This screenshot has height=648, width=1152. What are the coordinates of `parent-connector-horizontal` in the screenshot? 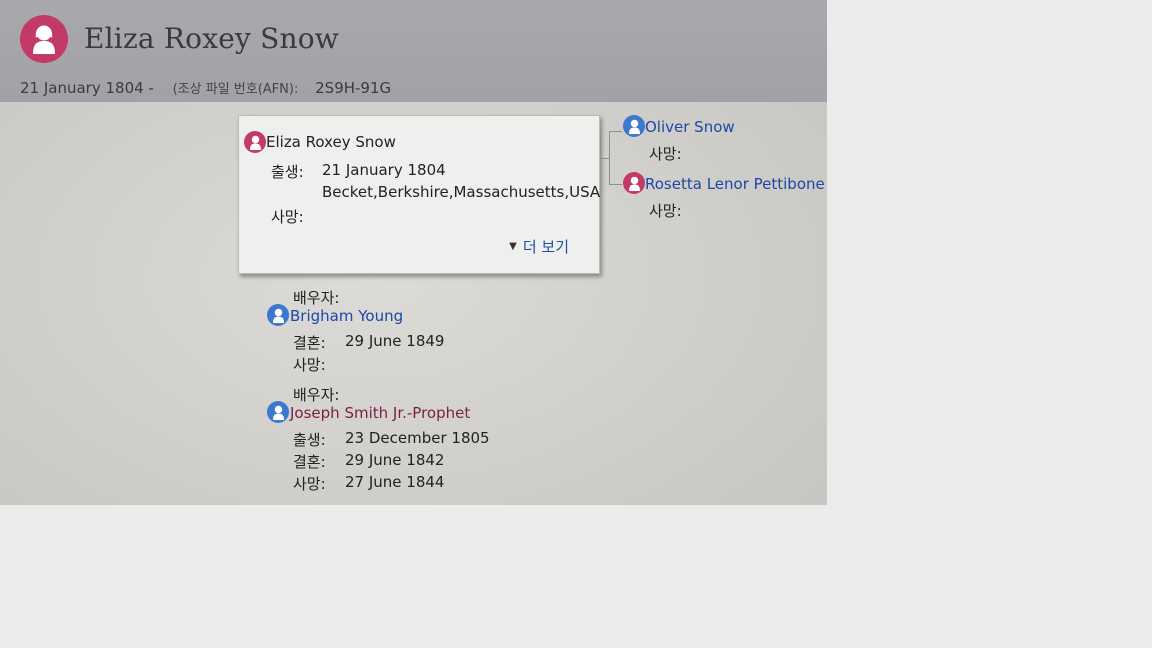 It's located at (604, 158).